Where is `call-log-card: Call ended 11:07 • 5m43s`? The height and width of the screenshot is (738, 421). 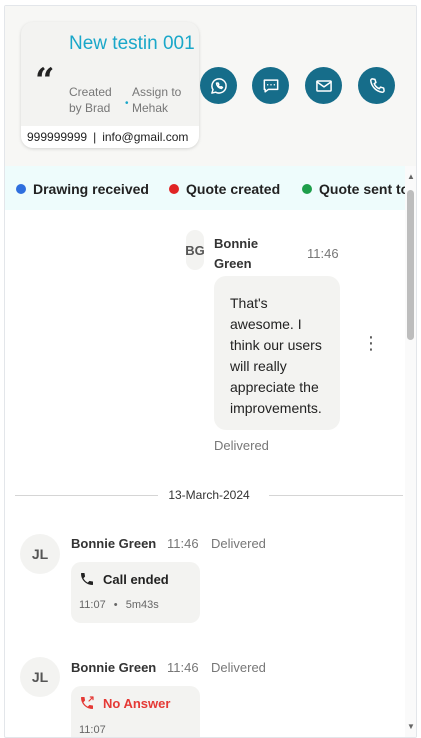
call-log-card: Call ended 11:07 • 5m43s is located at coordinates (135, 592).